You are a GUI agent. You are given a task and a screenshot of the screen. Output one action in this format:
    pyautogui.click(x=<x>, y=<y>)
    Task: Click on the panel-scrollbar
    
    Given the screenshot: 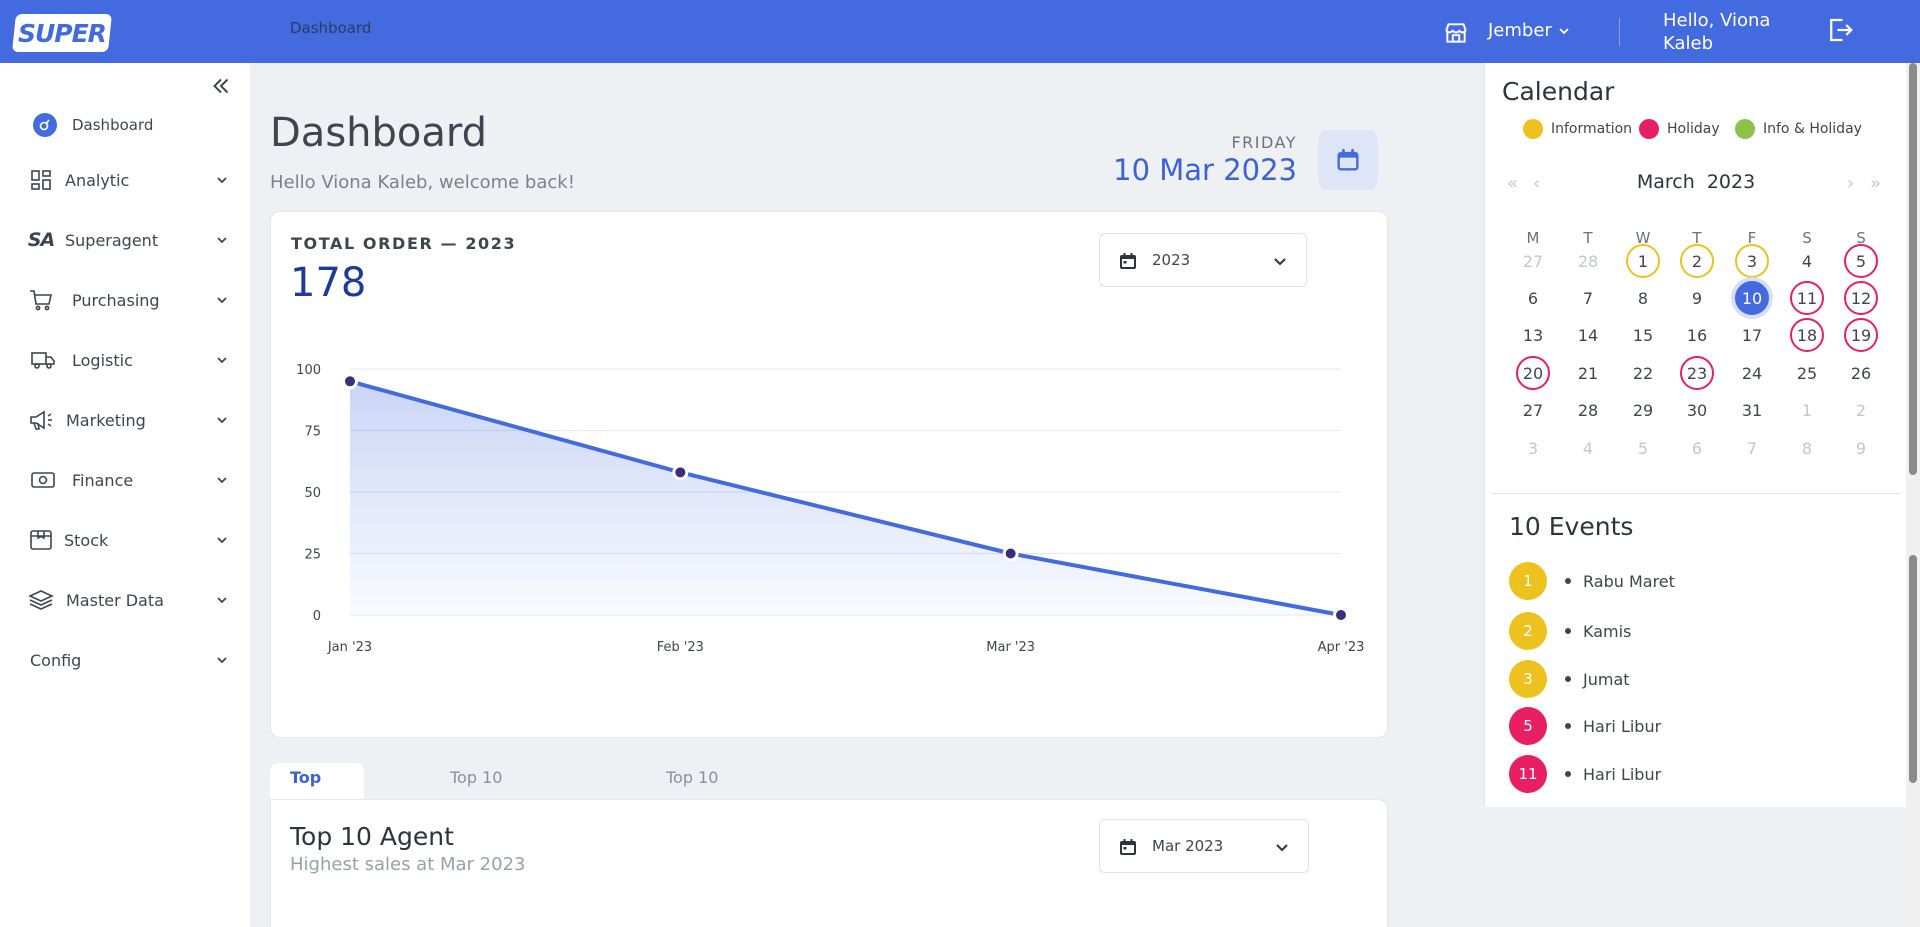 What is the action you would take?
    pyautogui.click(x=1913, y=495)
    